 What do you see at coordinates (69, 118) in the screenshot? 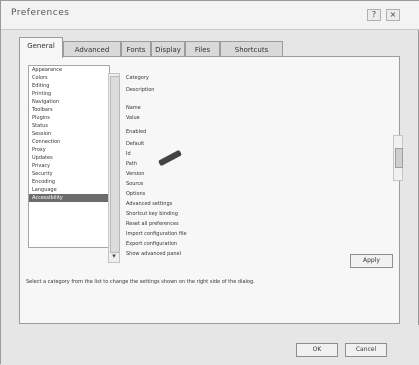
I see `list-item: Plugins` at bounding box center [69, 118].